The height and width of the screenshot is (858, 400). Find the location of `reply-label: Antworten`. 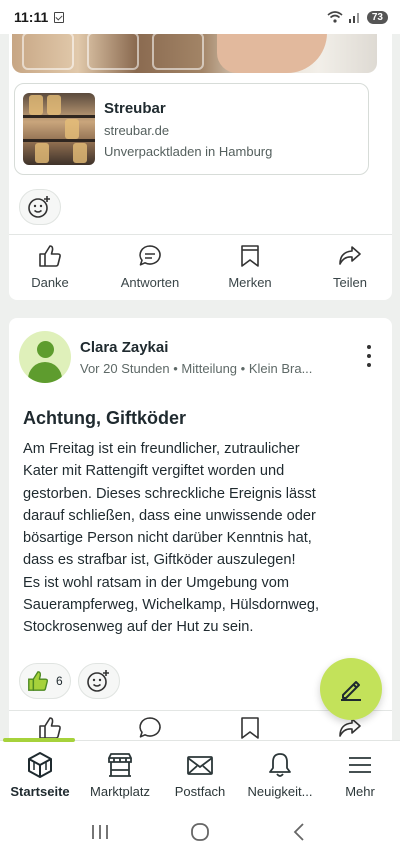

reply-label: Antworten is located at coordinates (150, 282).